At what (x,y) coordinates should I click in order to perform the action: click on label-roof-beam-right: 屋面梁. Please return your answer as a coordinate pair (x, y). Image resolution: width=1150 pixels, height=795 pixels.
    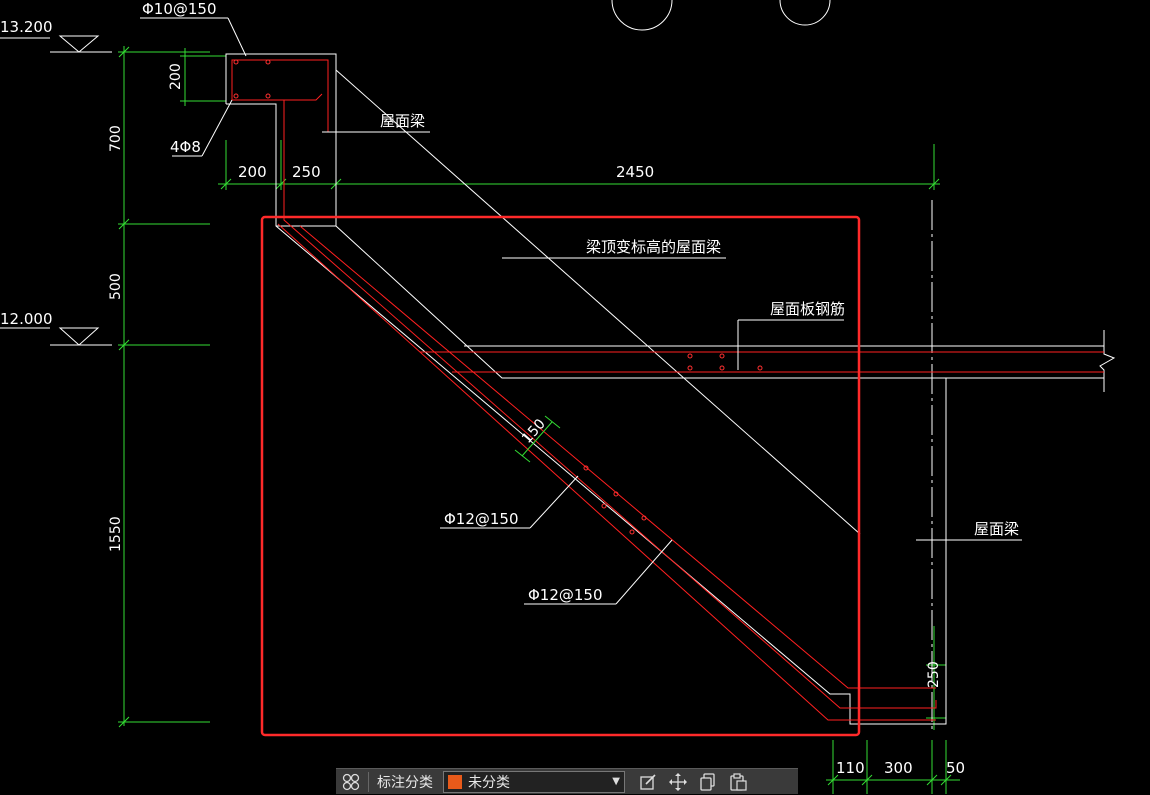
    Looking at the image, I should click on (996, 529).